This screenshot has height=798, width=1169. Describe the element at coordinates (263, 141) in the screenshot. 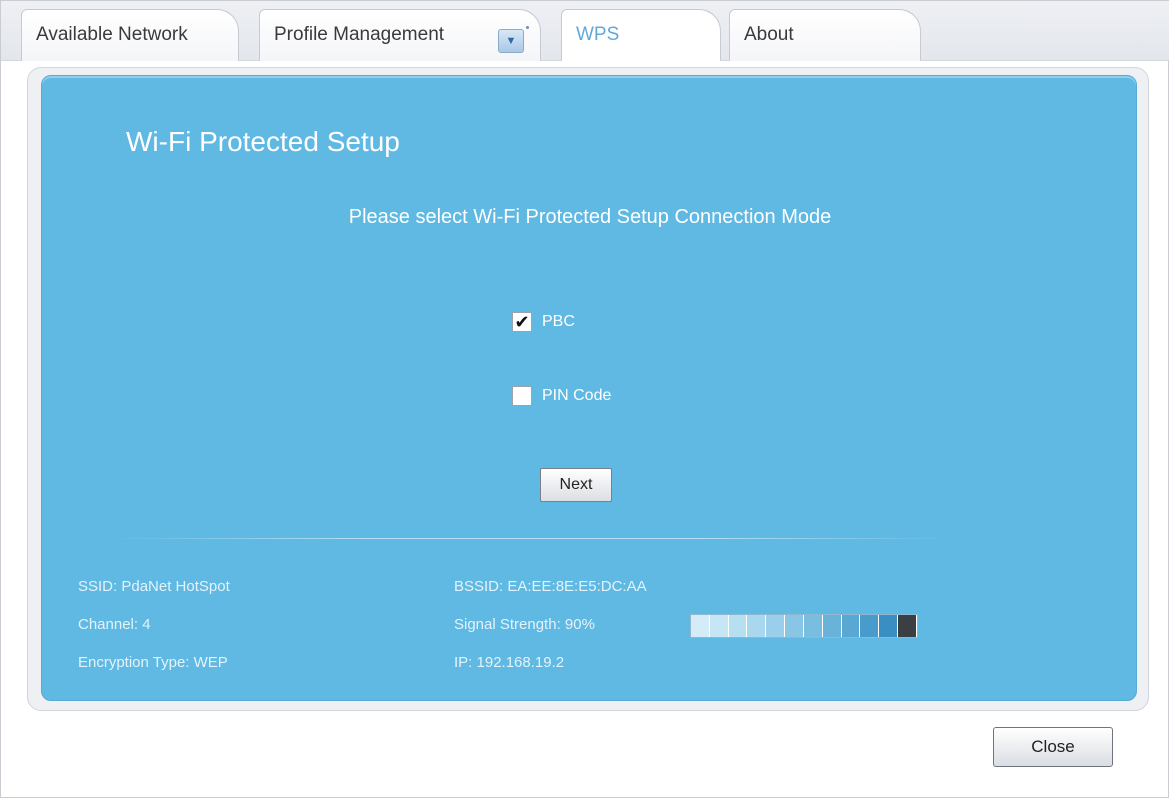

I see `panel-title: Wi-Fi Protected Setup` at that location.